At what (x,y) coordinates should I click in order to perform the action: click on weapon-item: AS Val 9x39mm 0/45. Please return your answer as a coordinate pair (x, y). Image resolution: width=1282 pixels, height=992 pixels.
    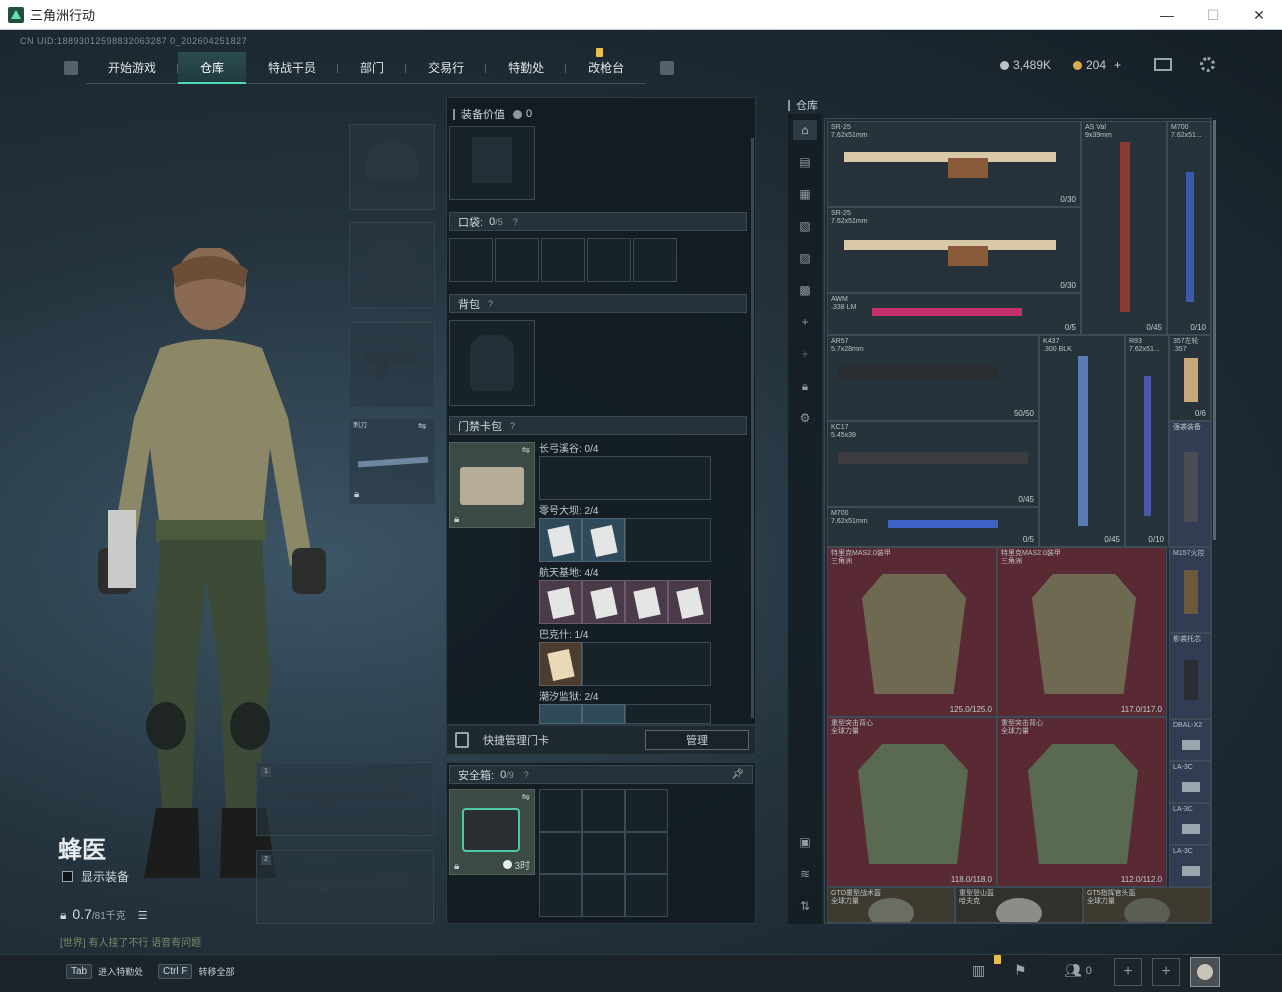
    Looking at the image, I should click on (1124, 228).